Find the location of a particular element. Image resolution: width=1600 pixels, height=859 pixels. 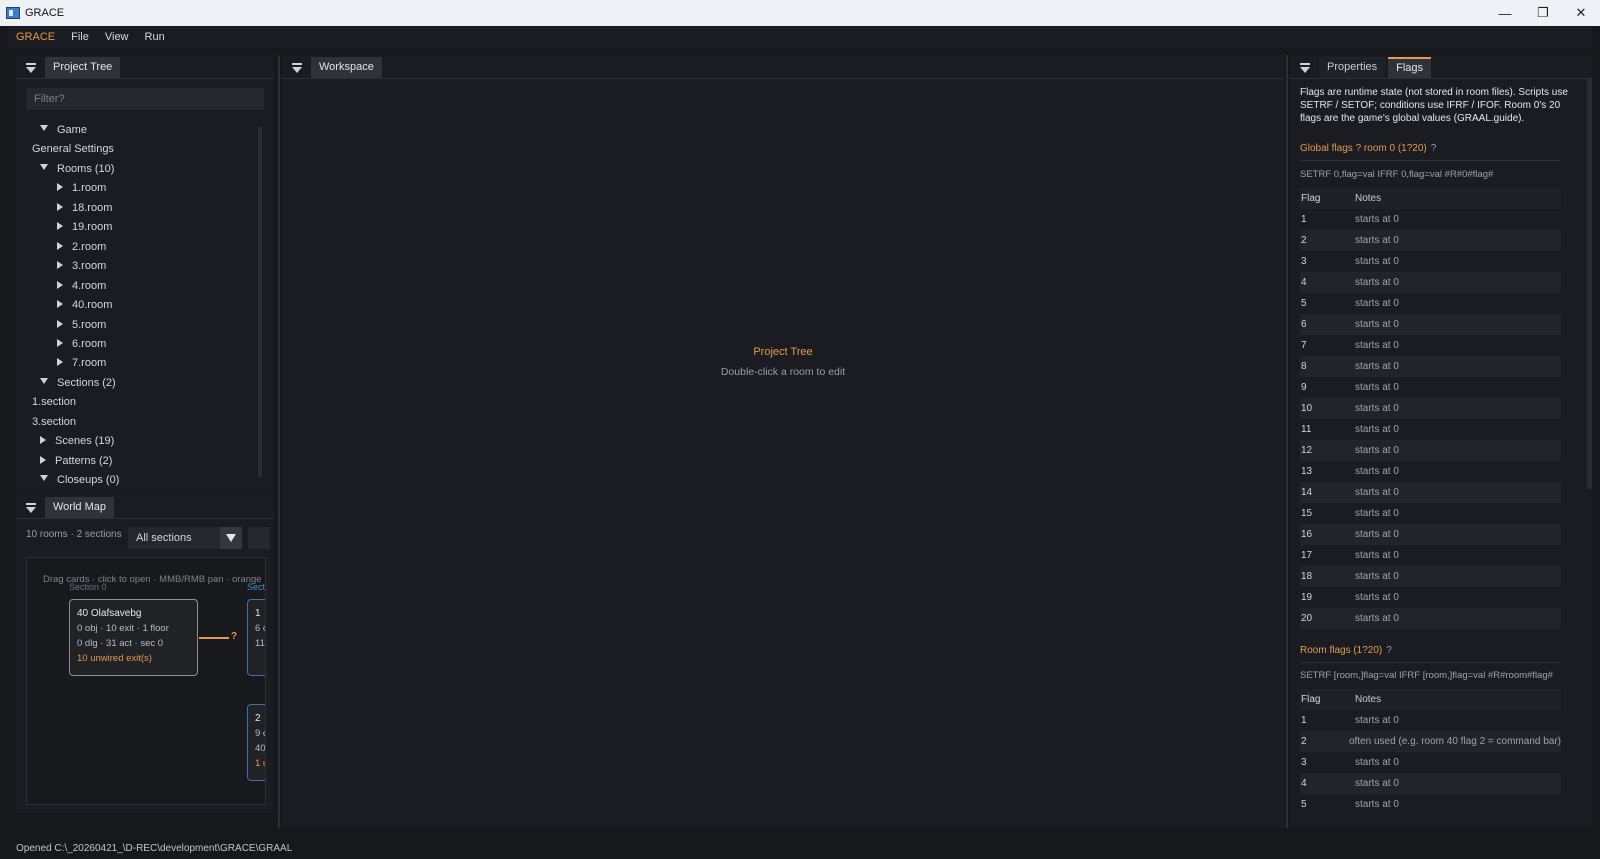

right-splitter is located at coordinates (1287, 441).